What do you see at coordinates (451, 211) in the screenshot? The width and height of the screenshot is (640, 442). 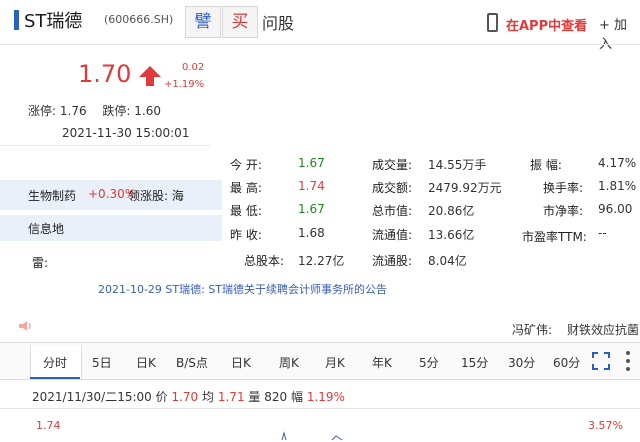 I see `total-mv-value: 20.86亿` at bounding box center [451, 211].